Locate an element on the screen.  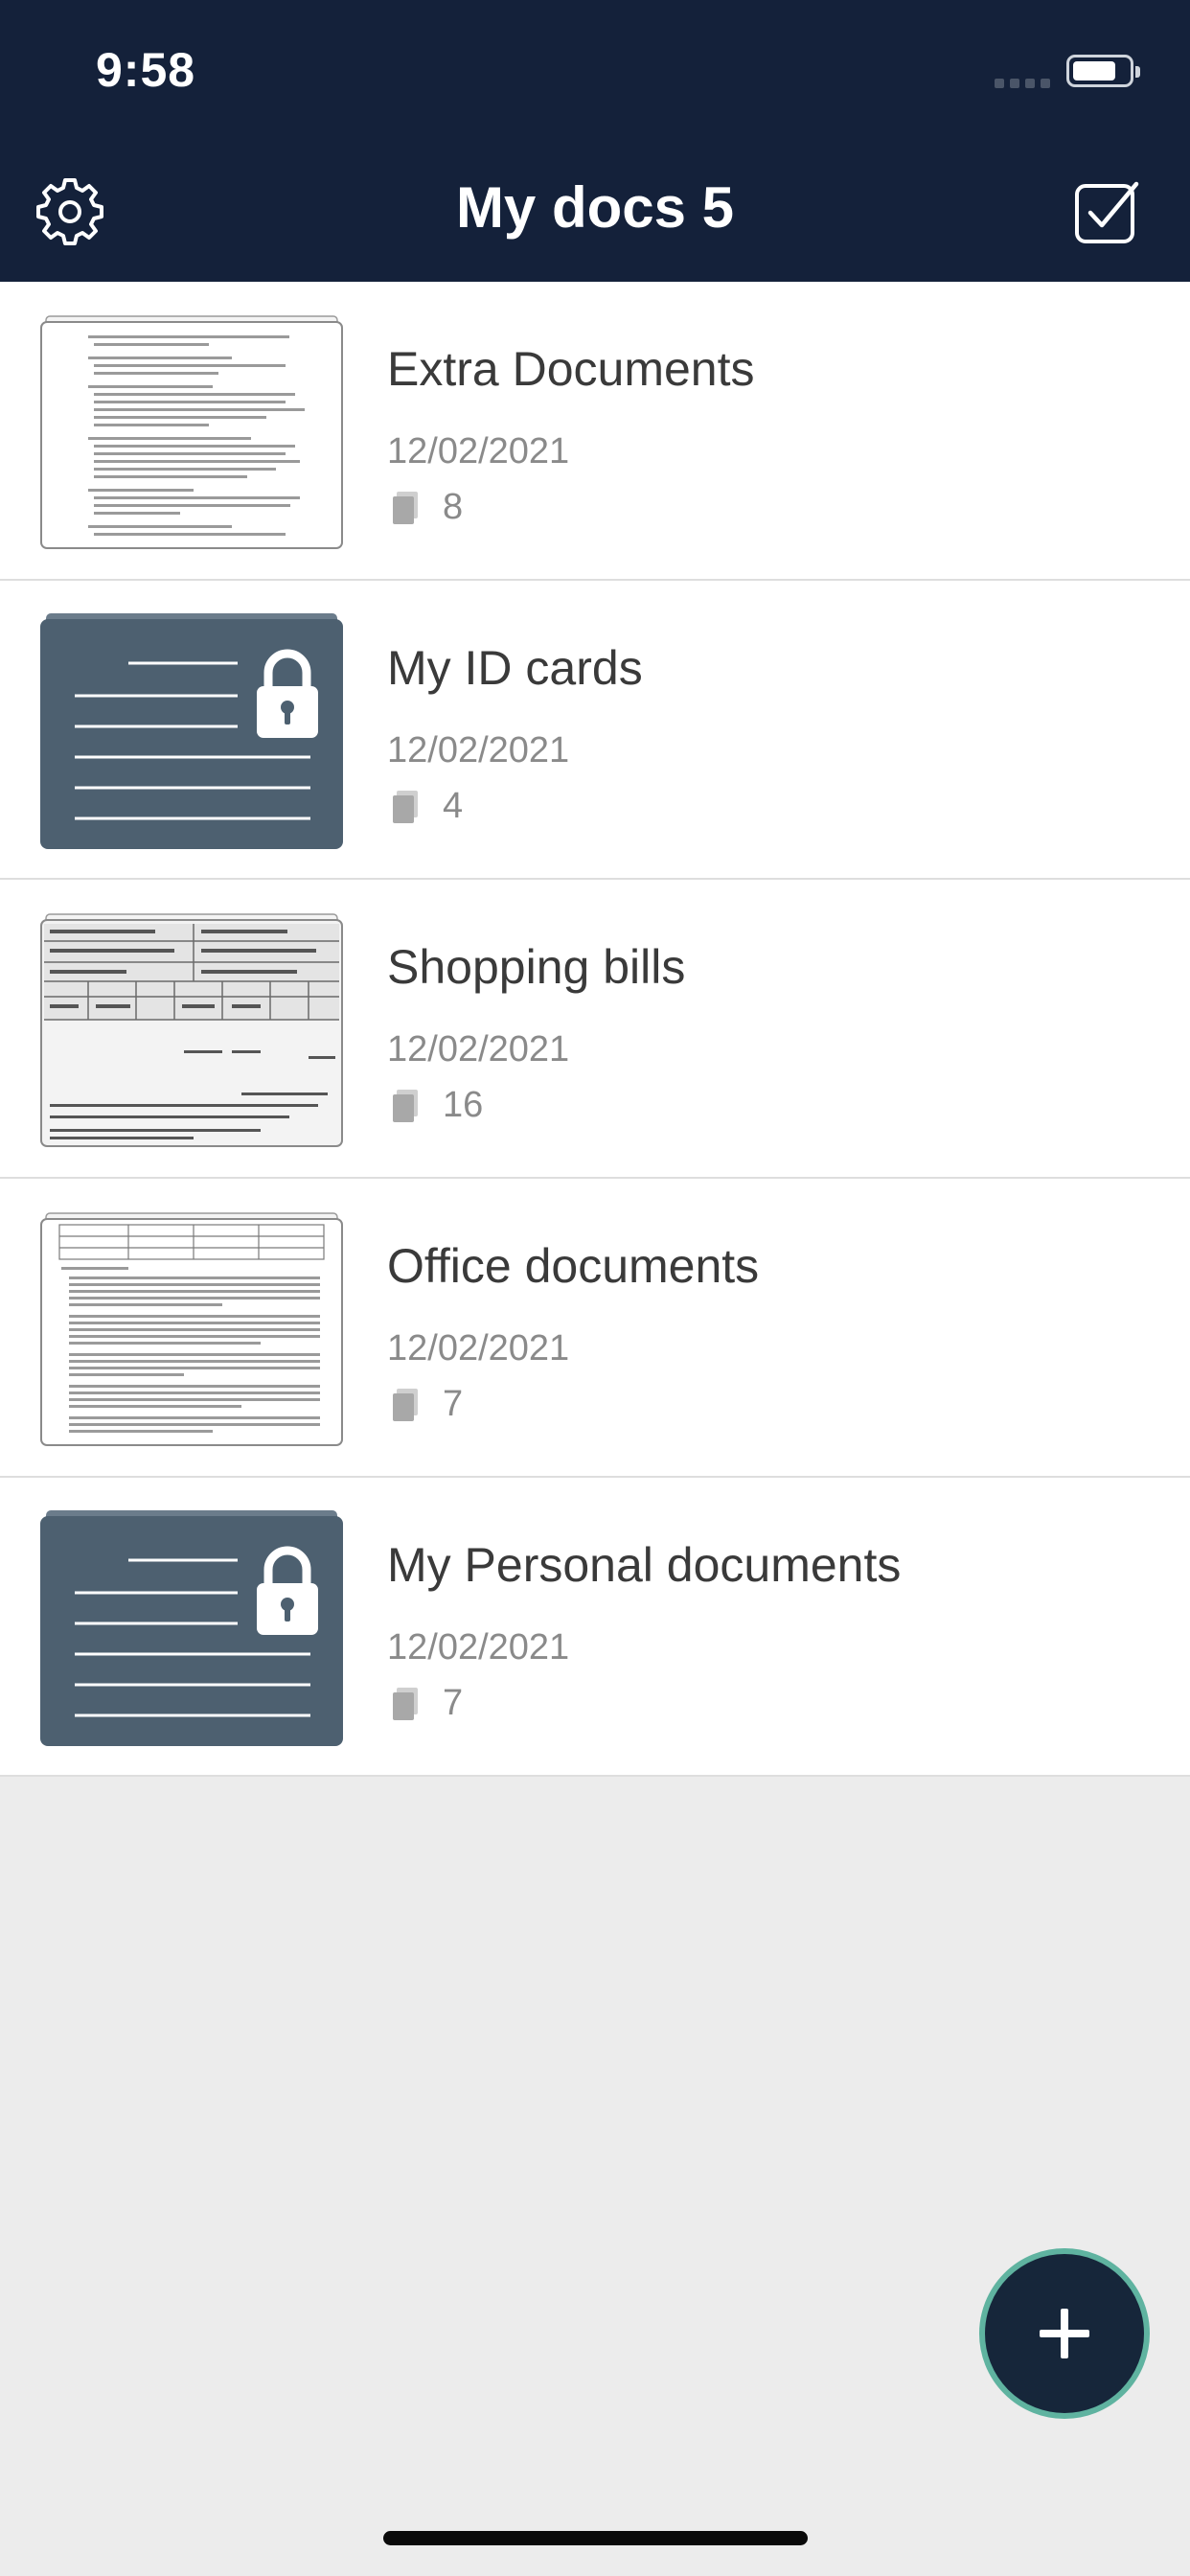
document-row-shopping-bills: Shopping bills 12/02/2021 16 is located at coordinates (595, 1029).